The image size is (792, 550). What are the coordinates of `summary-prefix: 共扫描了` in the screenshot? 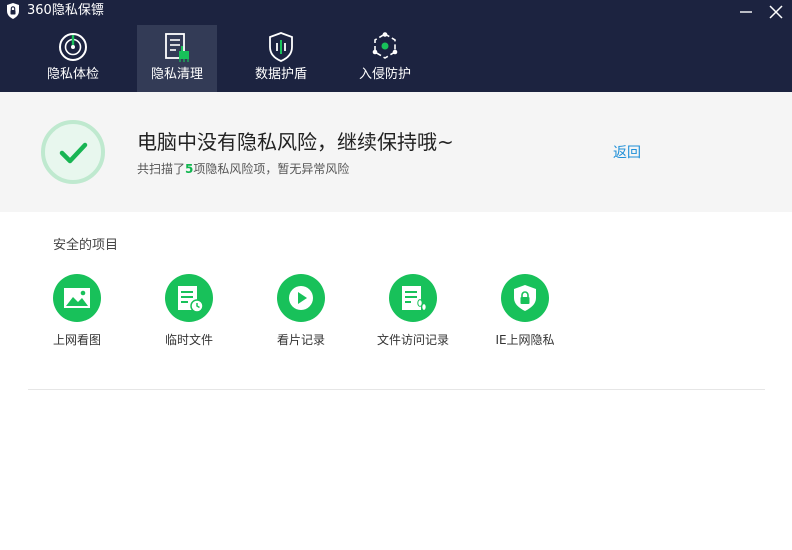 It's located at (161, 169).